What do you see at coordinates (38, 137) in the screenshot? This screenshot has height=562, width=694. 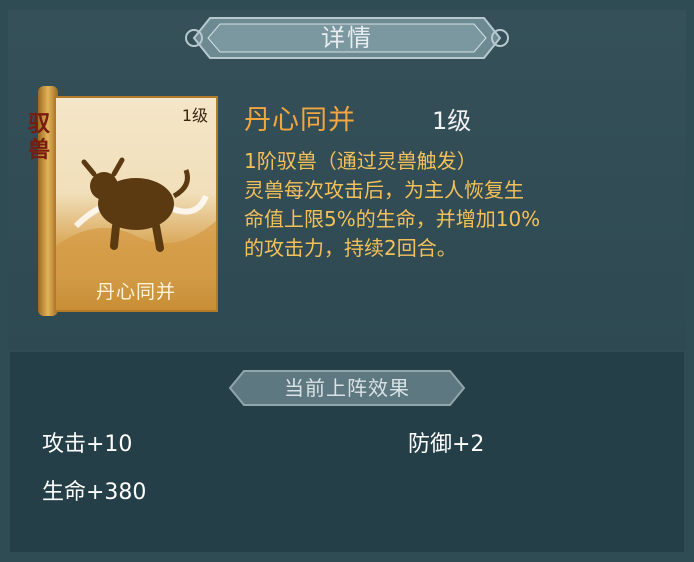 I see `card-type-tag: 驭兽` at bounding box center [38, 137].